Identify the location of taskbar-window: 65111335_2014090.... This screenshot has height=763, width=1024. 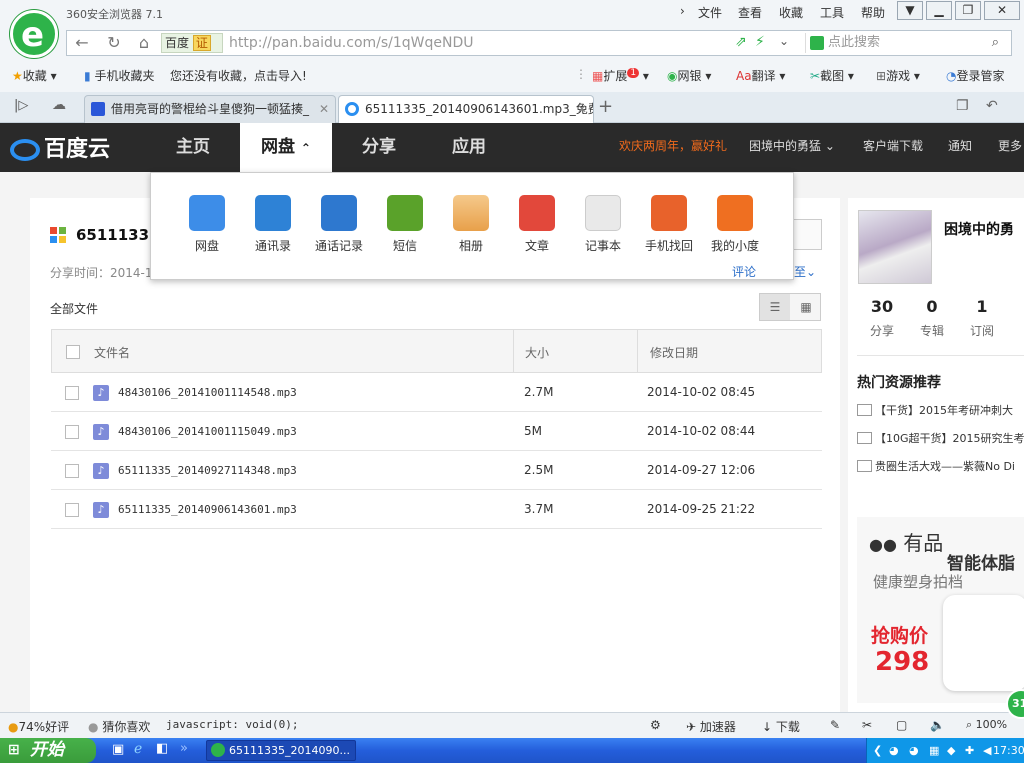
(281, 750).